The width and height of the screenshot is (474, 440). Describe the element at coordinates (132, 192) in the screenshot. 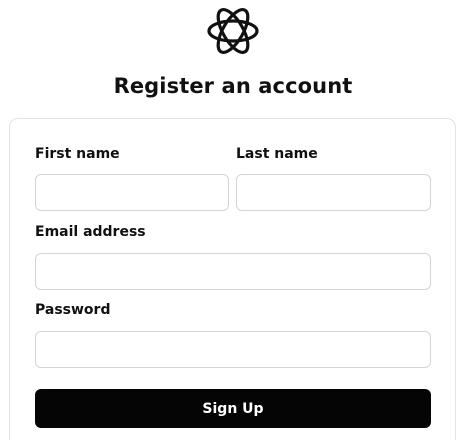

I see `first-name-input` at that location.